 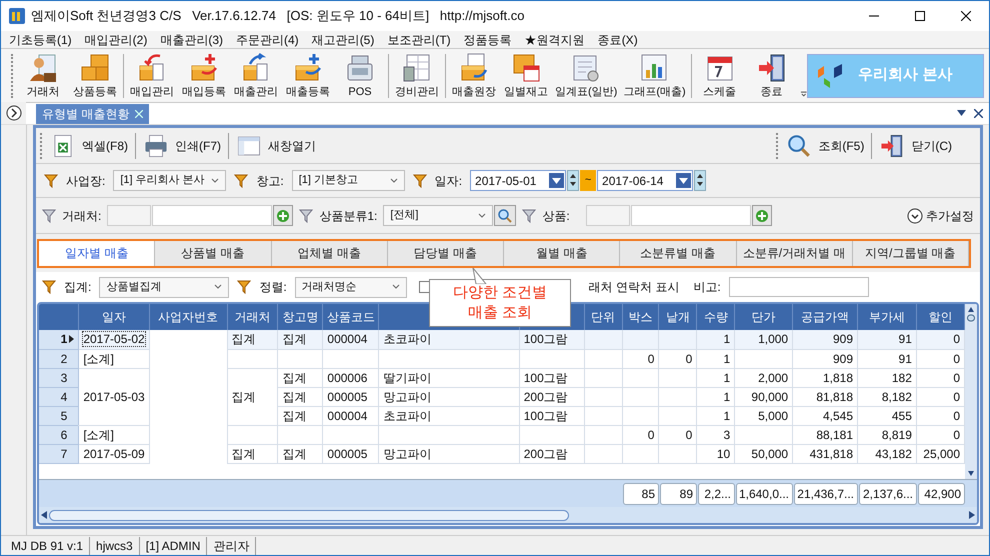 What do you see at coordinates (830, 76) in the screenshot?
I see `logo-icon` at bounding box center [830, 76].